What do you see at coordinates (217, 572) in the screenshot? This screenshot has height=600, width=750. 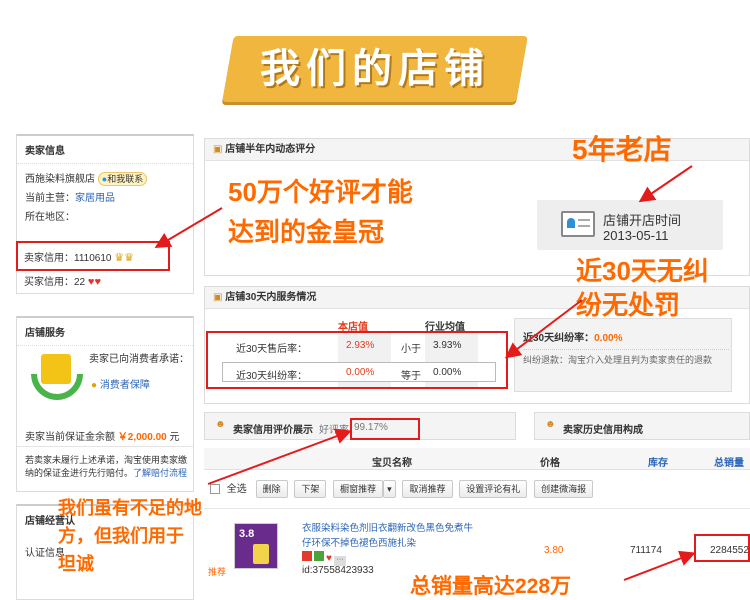 I see `recommend-tag: 推荐` at bounding box center [217, 572].